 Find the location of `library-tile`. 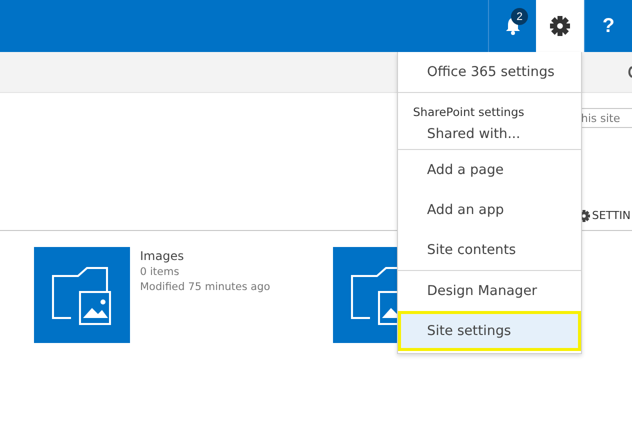

library-tile is located at coordinates (82, 295).